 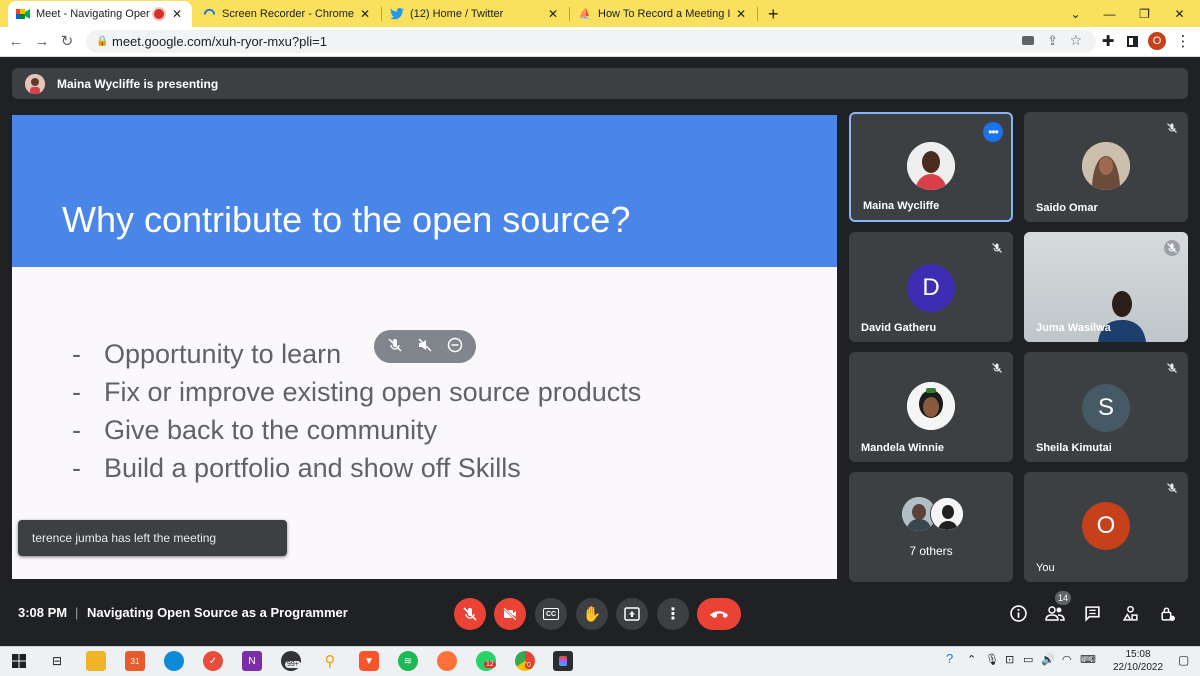 I want to click on firefox-icon, so click(x=447, y=661).